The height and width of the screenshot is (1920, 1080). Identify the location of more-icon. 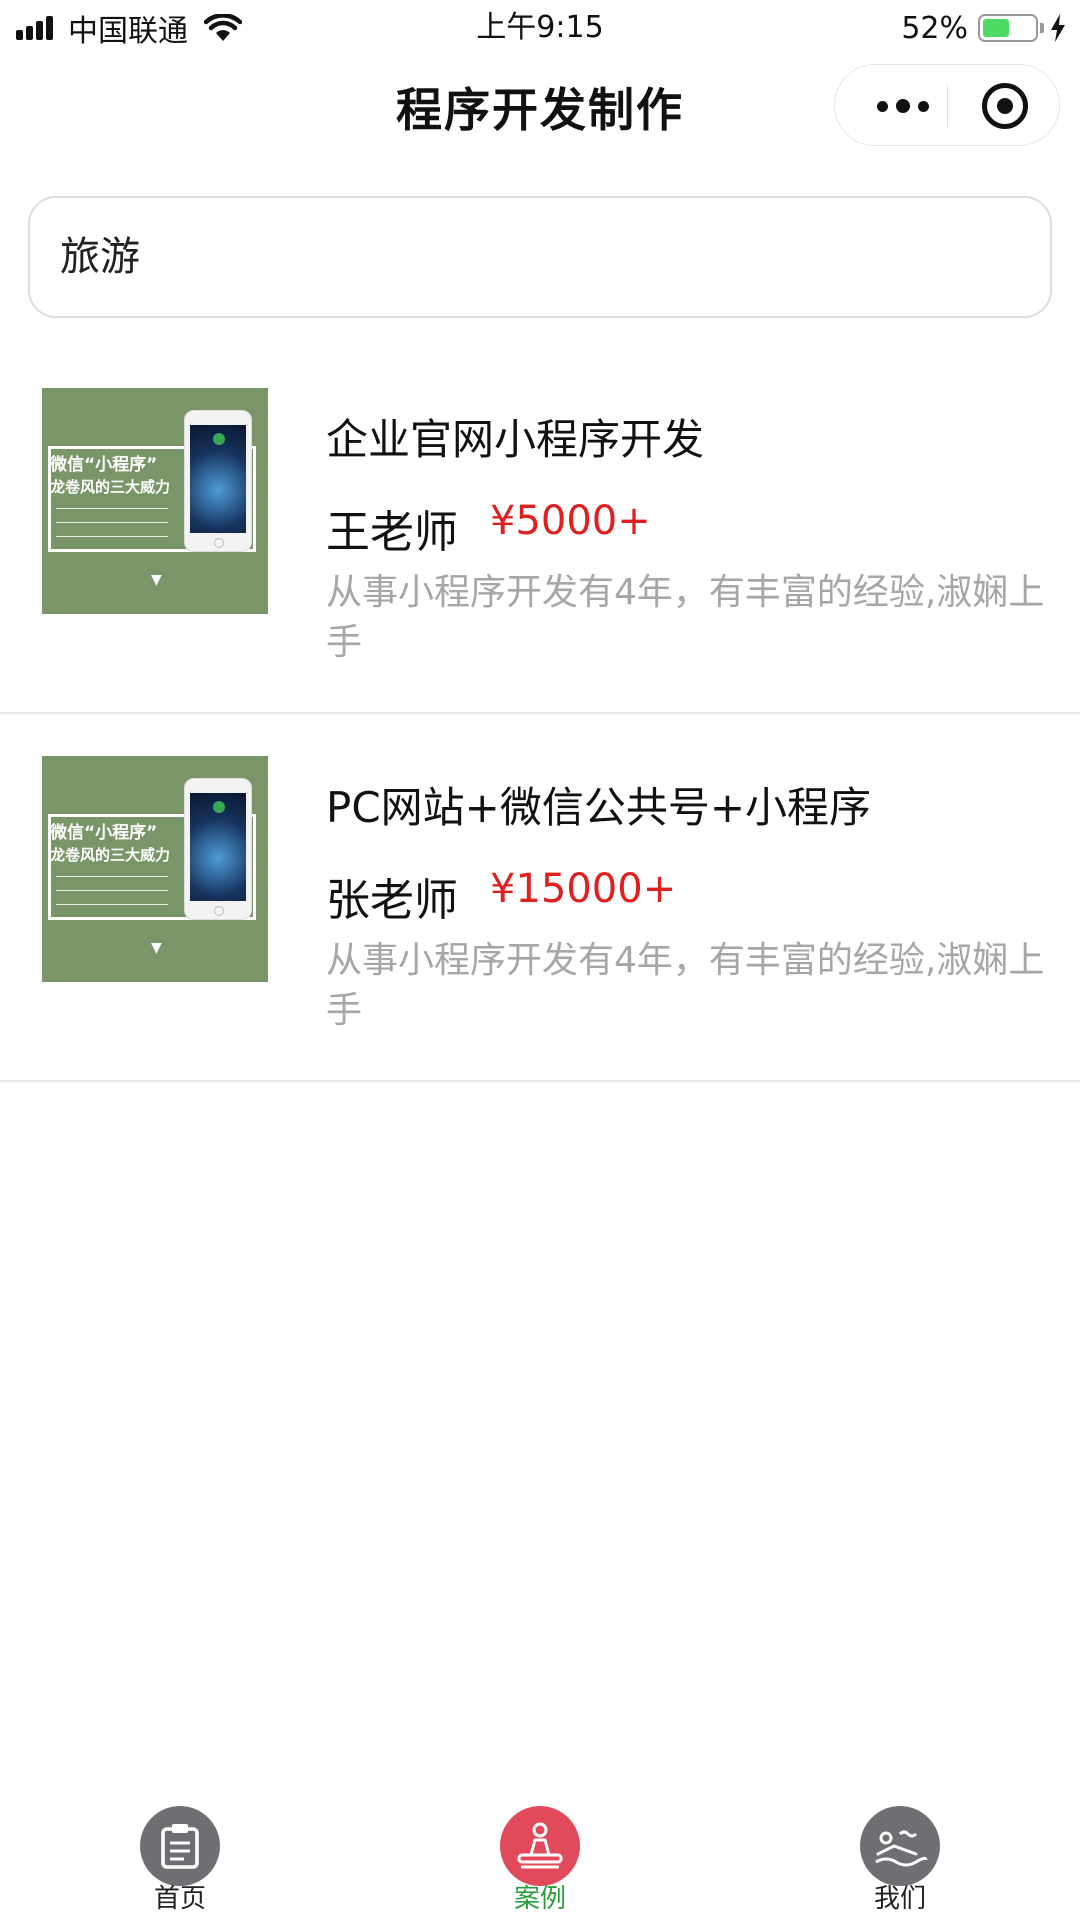
(903, 106).